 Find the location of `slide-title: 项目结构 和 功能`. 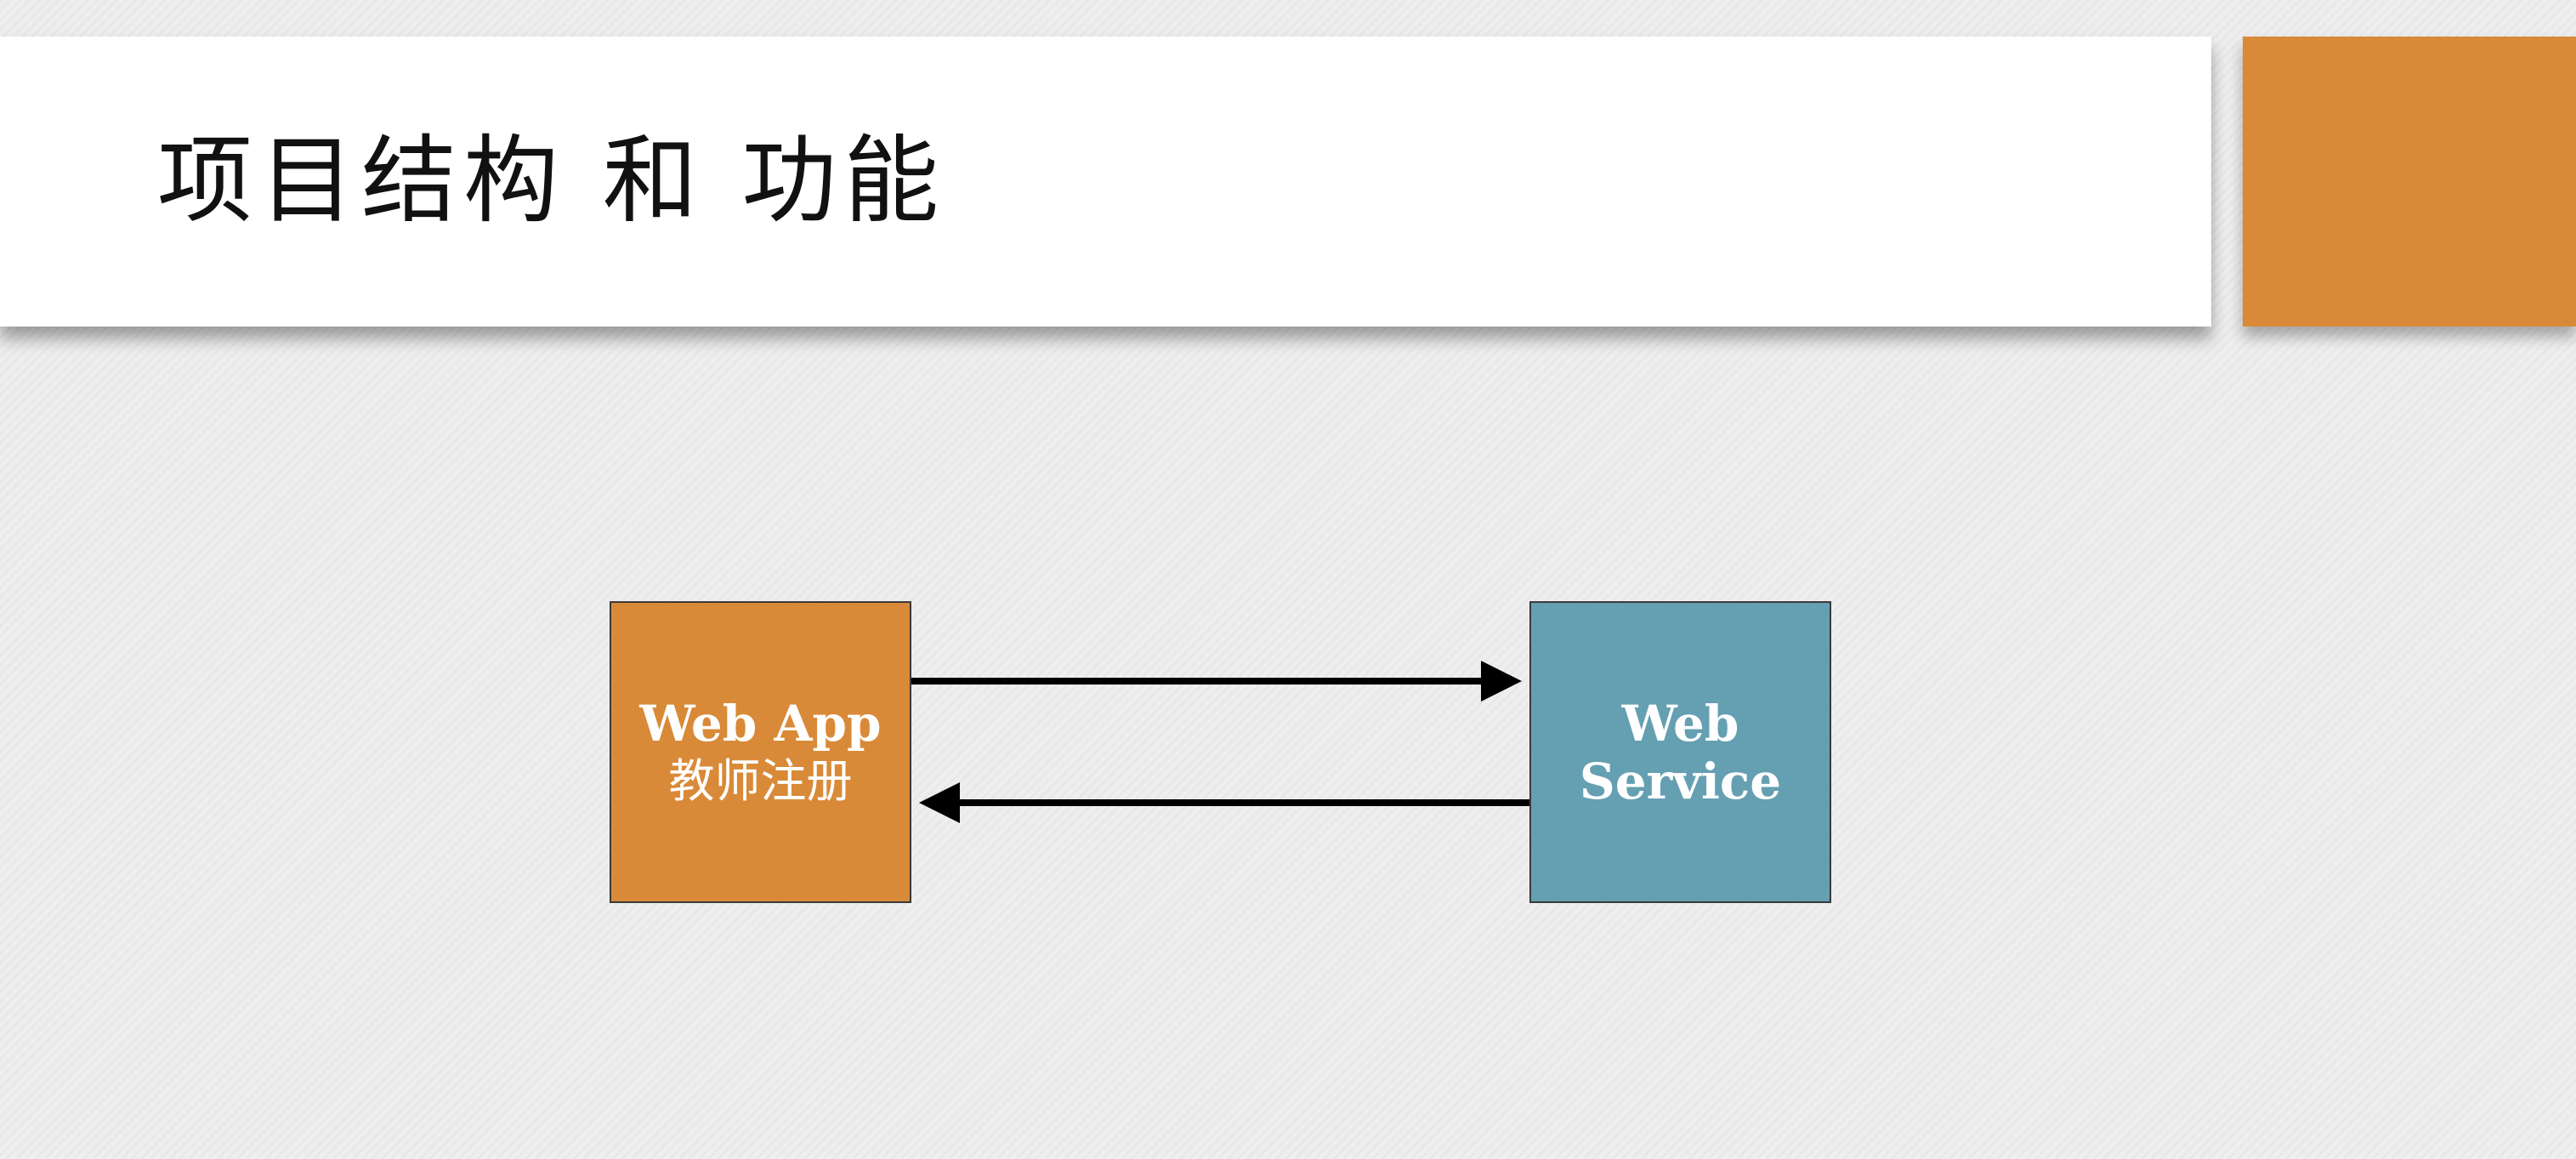

slide-title: 项目结构 和 功能 is located at coordinates (552, 181).